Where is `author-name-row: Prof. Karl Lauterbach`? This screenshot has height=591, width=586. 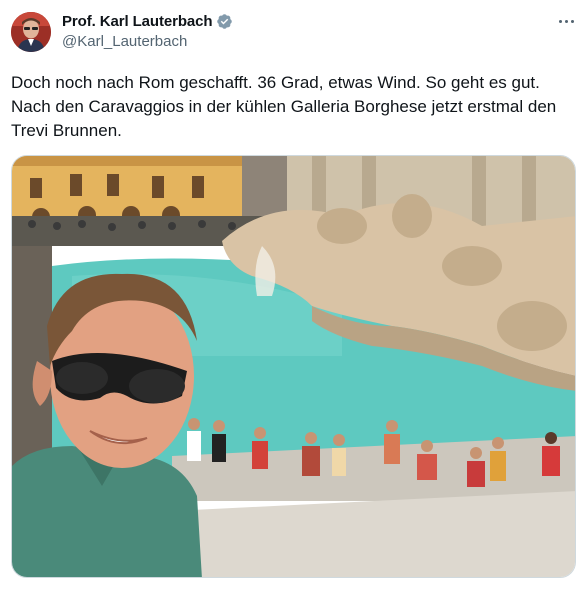
author-name-row: Prof. Karl Lauterbach is located at coordinates (147, 21).